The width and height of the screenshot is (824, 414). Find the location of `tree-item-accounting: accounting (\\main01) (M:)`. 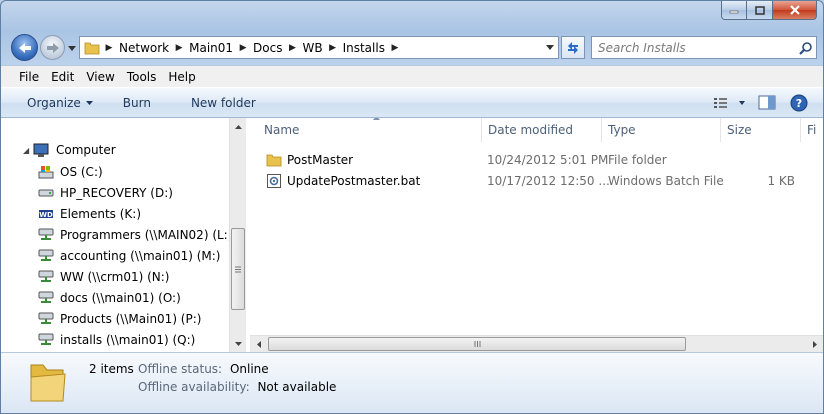

tree-item-accounting: accounting (\\main01) (M:) is located at coordinates (128, 255).